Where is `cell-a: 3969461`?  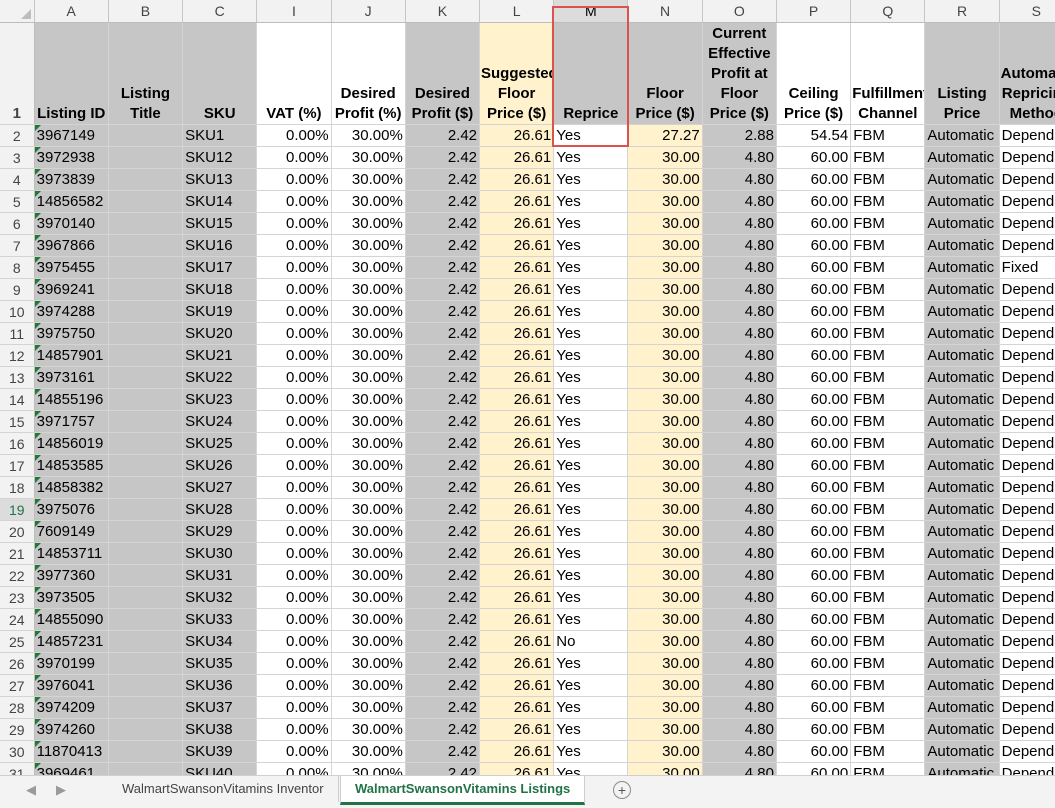 cell-a: 3969461 is located at coordinates (71, 768).